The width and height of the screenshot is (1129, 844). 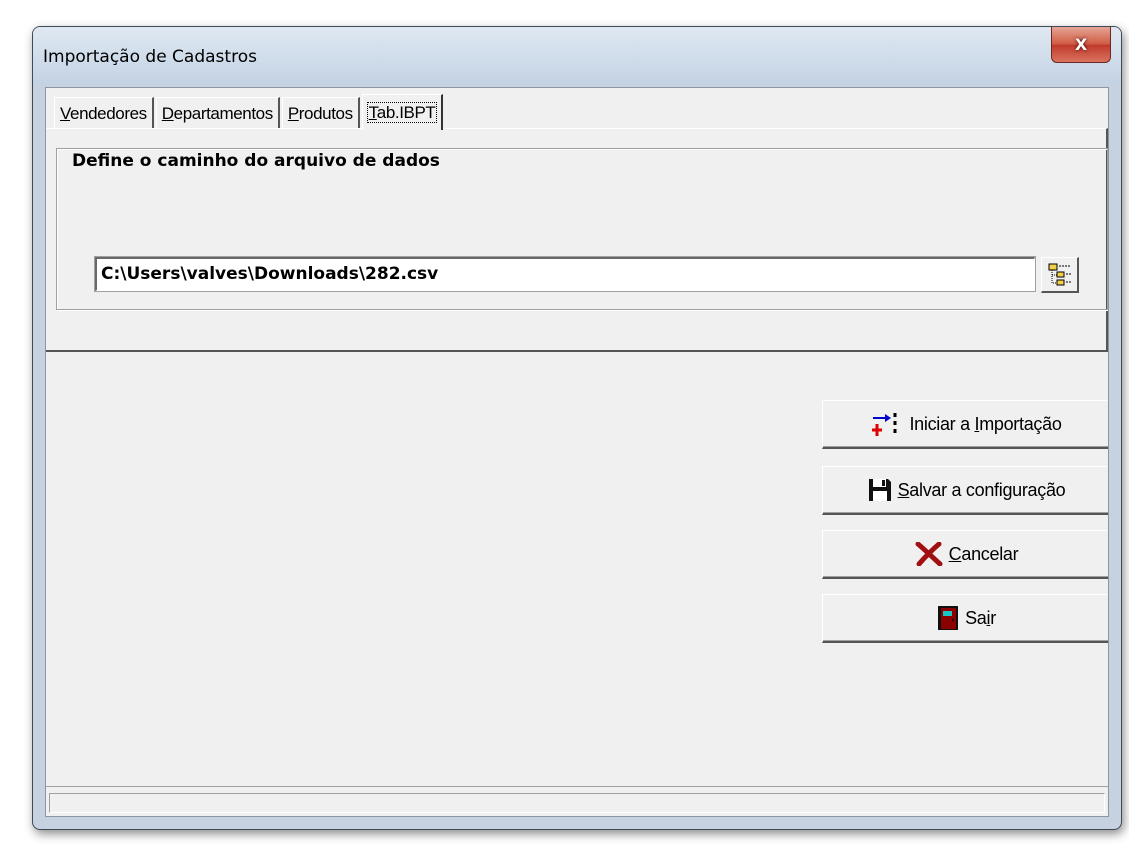 I want to click on cancel-button: Cancelar, so click(x=965, y=554).